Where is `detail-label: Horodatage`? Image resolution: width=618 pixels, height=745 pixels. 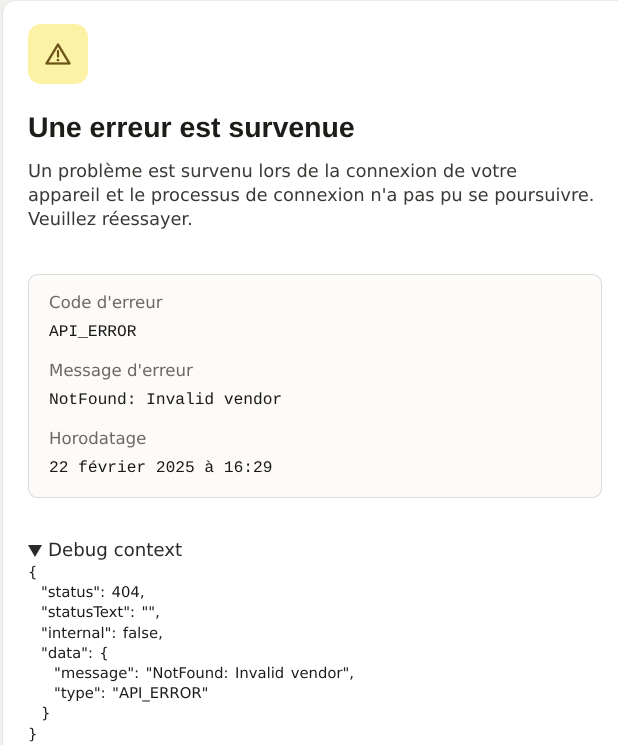 detail-label: Horodatage is located at coordinates (98, 439).